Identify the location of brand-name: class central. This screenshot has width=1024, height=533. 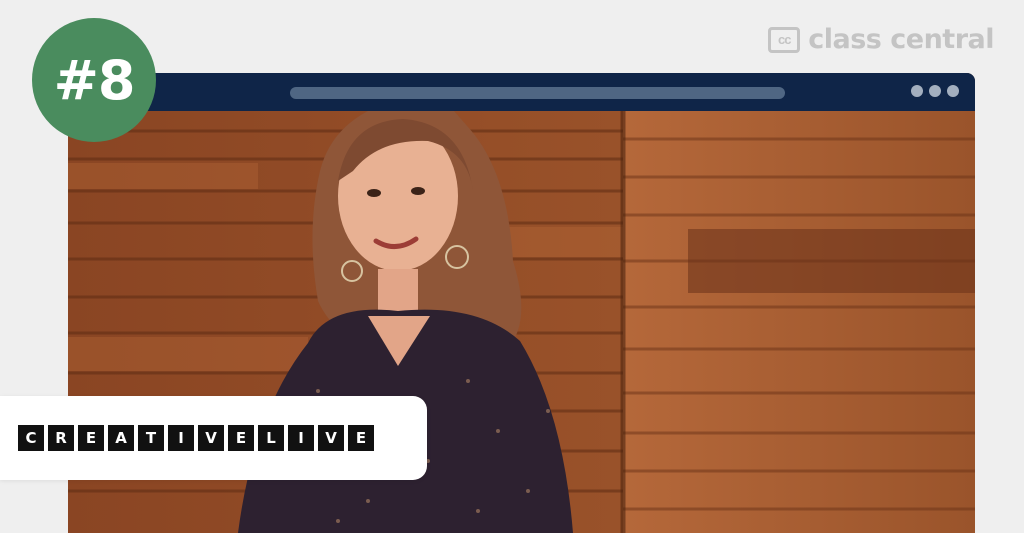
(901, 39).